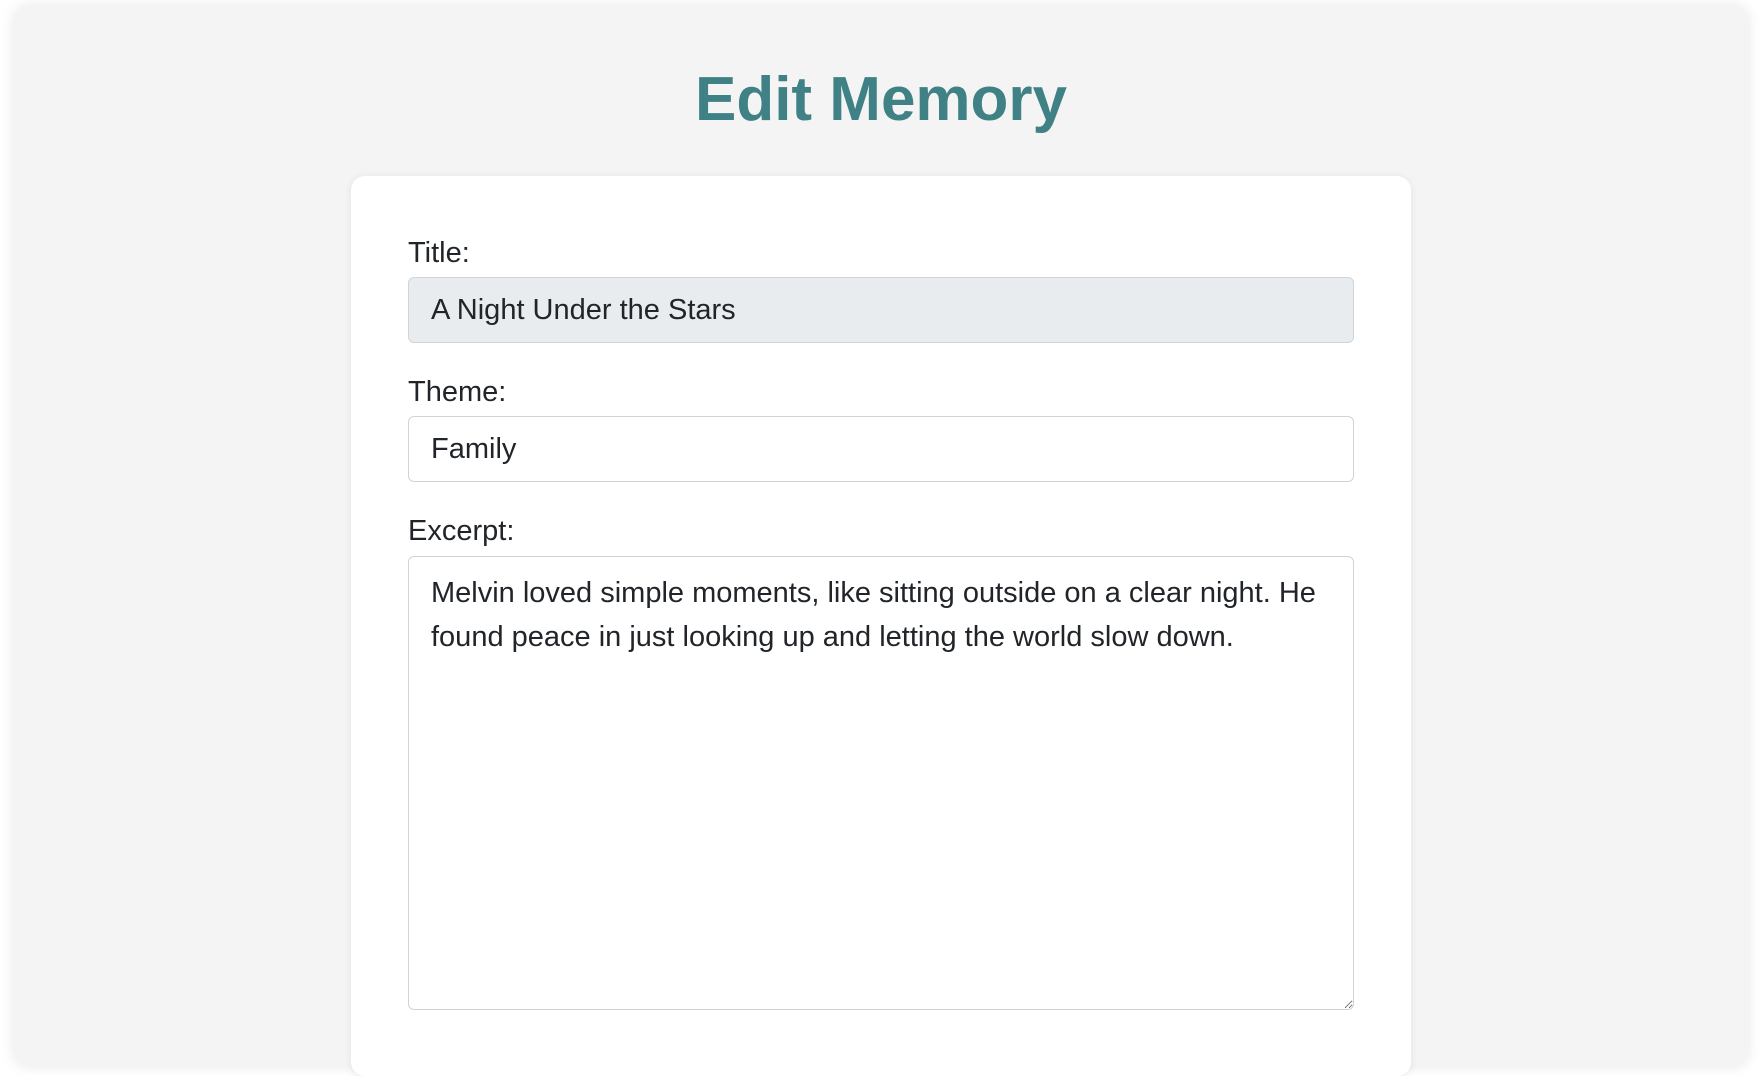 The width and height of the screenshot is (1762, 1076). What do you see at coordinates (457, 392) in the screenshot?
I see `theme-label: Theme:` at bounding box center [457, 392].